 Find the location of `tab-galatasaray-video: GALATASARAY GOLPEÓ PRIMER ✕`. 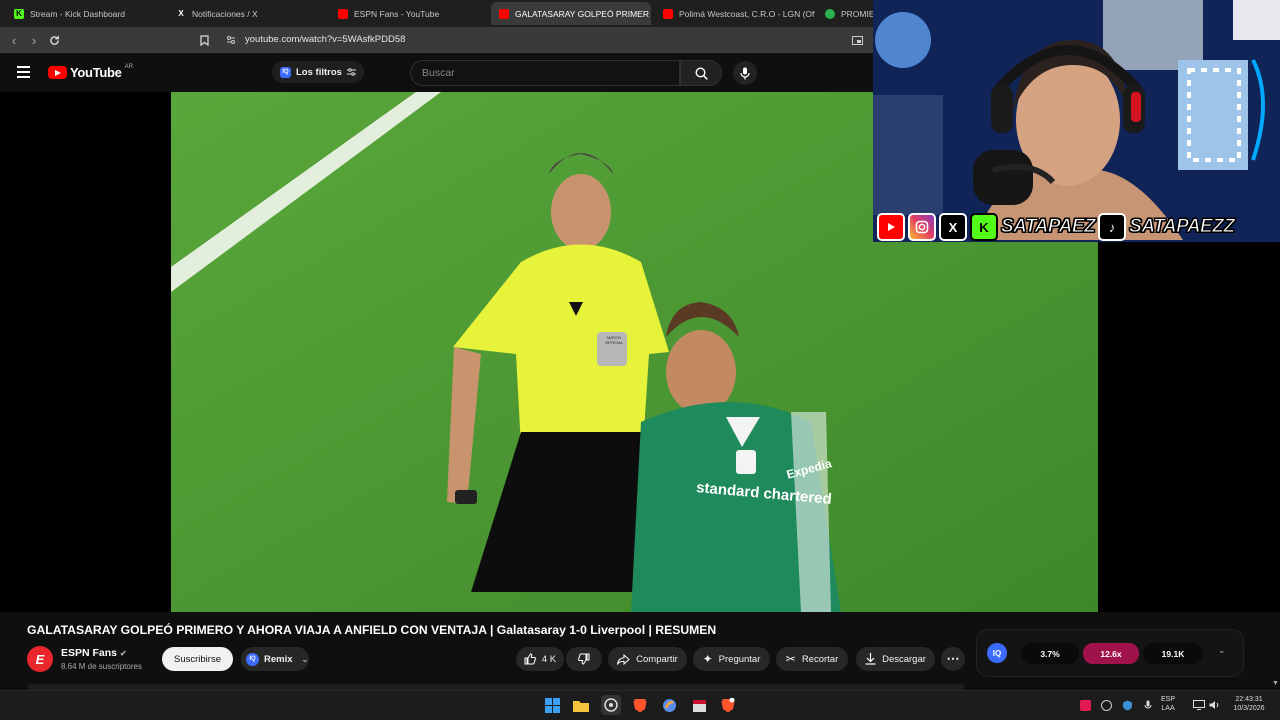

tab-galatasaray-video: GALATASARAY GOLPEÓ PRIMER ✕ is located at coordinates (571, 13).